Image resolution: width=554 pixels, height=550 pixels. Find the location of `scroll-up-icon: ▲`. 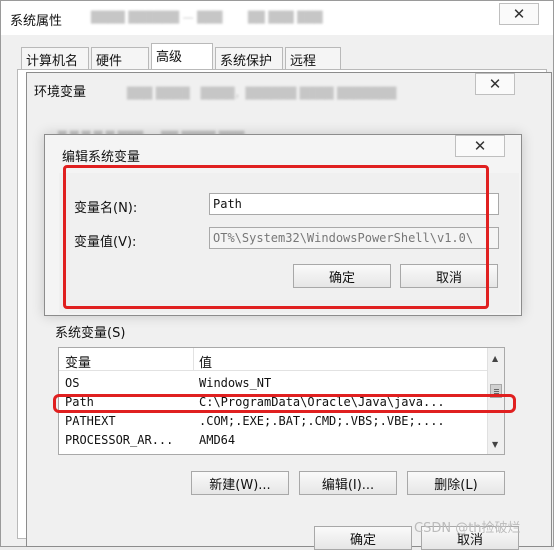

scroll-up-icon: ▲ is located at coordinates (495, 358).